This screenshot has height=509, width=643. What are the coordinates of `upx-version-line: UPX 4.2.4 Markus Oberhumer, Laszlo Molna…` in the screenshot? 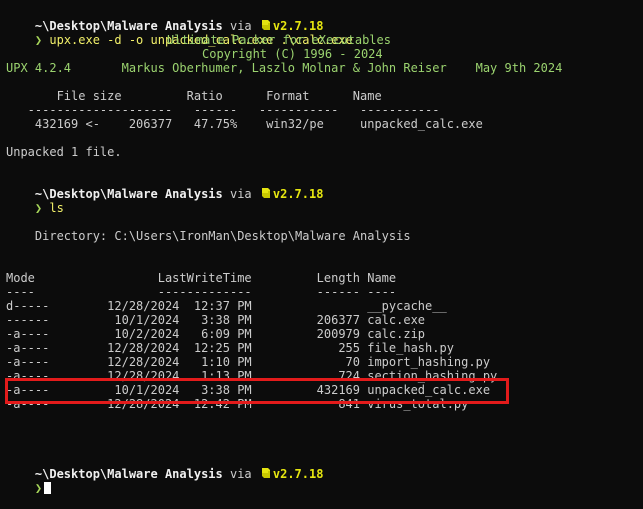 It's located at (284, 68).